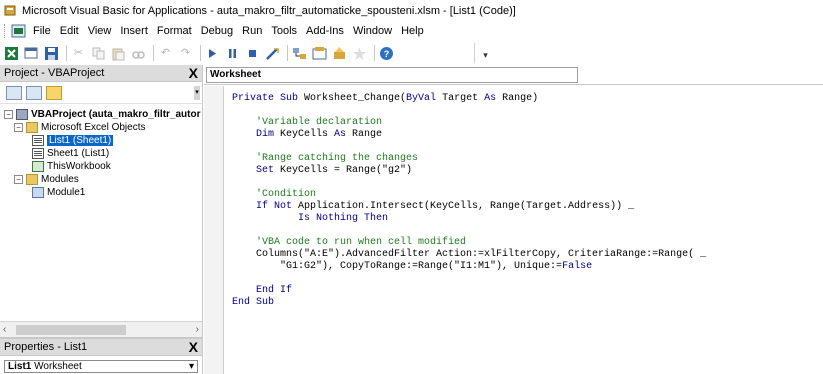  What do you see at coordinates (101, 93) in the screenshot?
I see `project-panel-toolbar: ▾` at bounding box center [101, 93].